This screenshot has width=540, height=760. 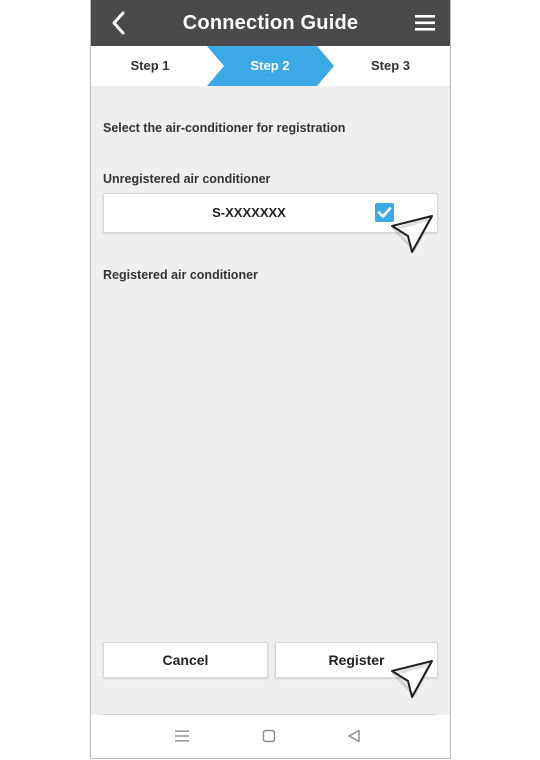 What do you see at coordinates (180, 275) in the screenshot?
I see `registered-section-label: Registered air conditioner` at bounding box center [180, 275].